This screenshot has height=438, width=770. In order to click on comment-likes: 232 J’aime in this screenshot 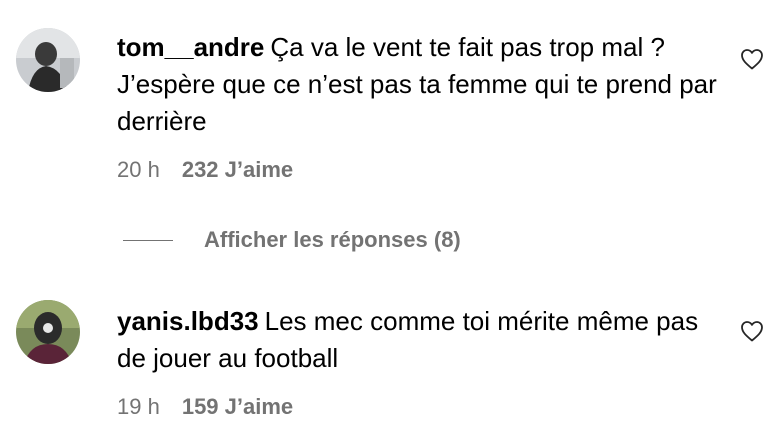, I will do `click(237, 169)`.